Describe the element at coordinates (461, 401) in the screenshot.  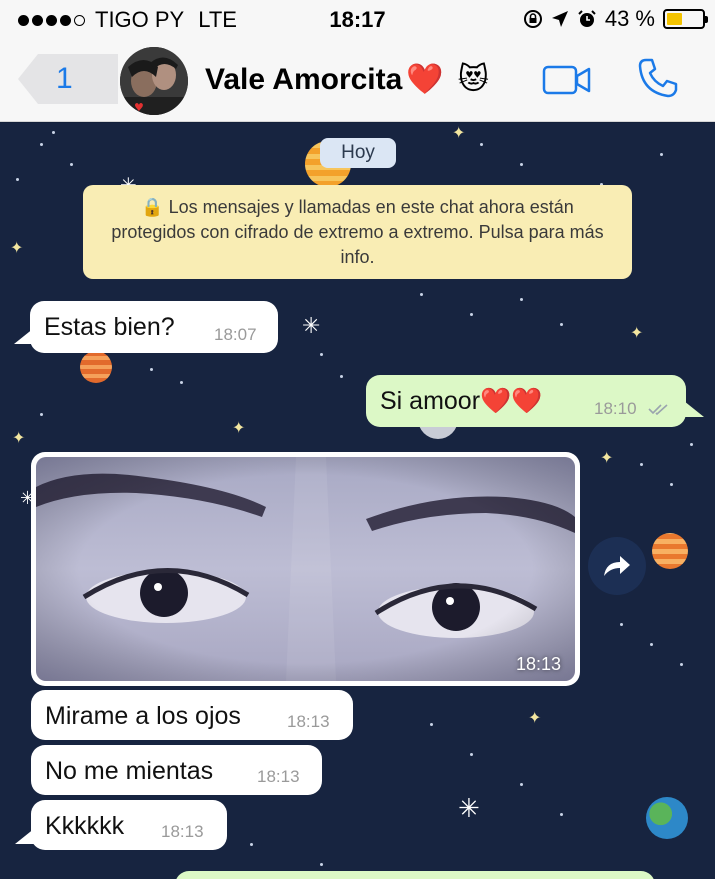
I see `message-text: Si amoor❤️❤️` at that location.